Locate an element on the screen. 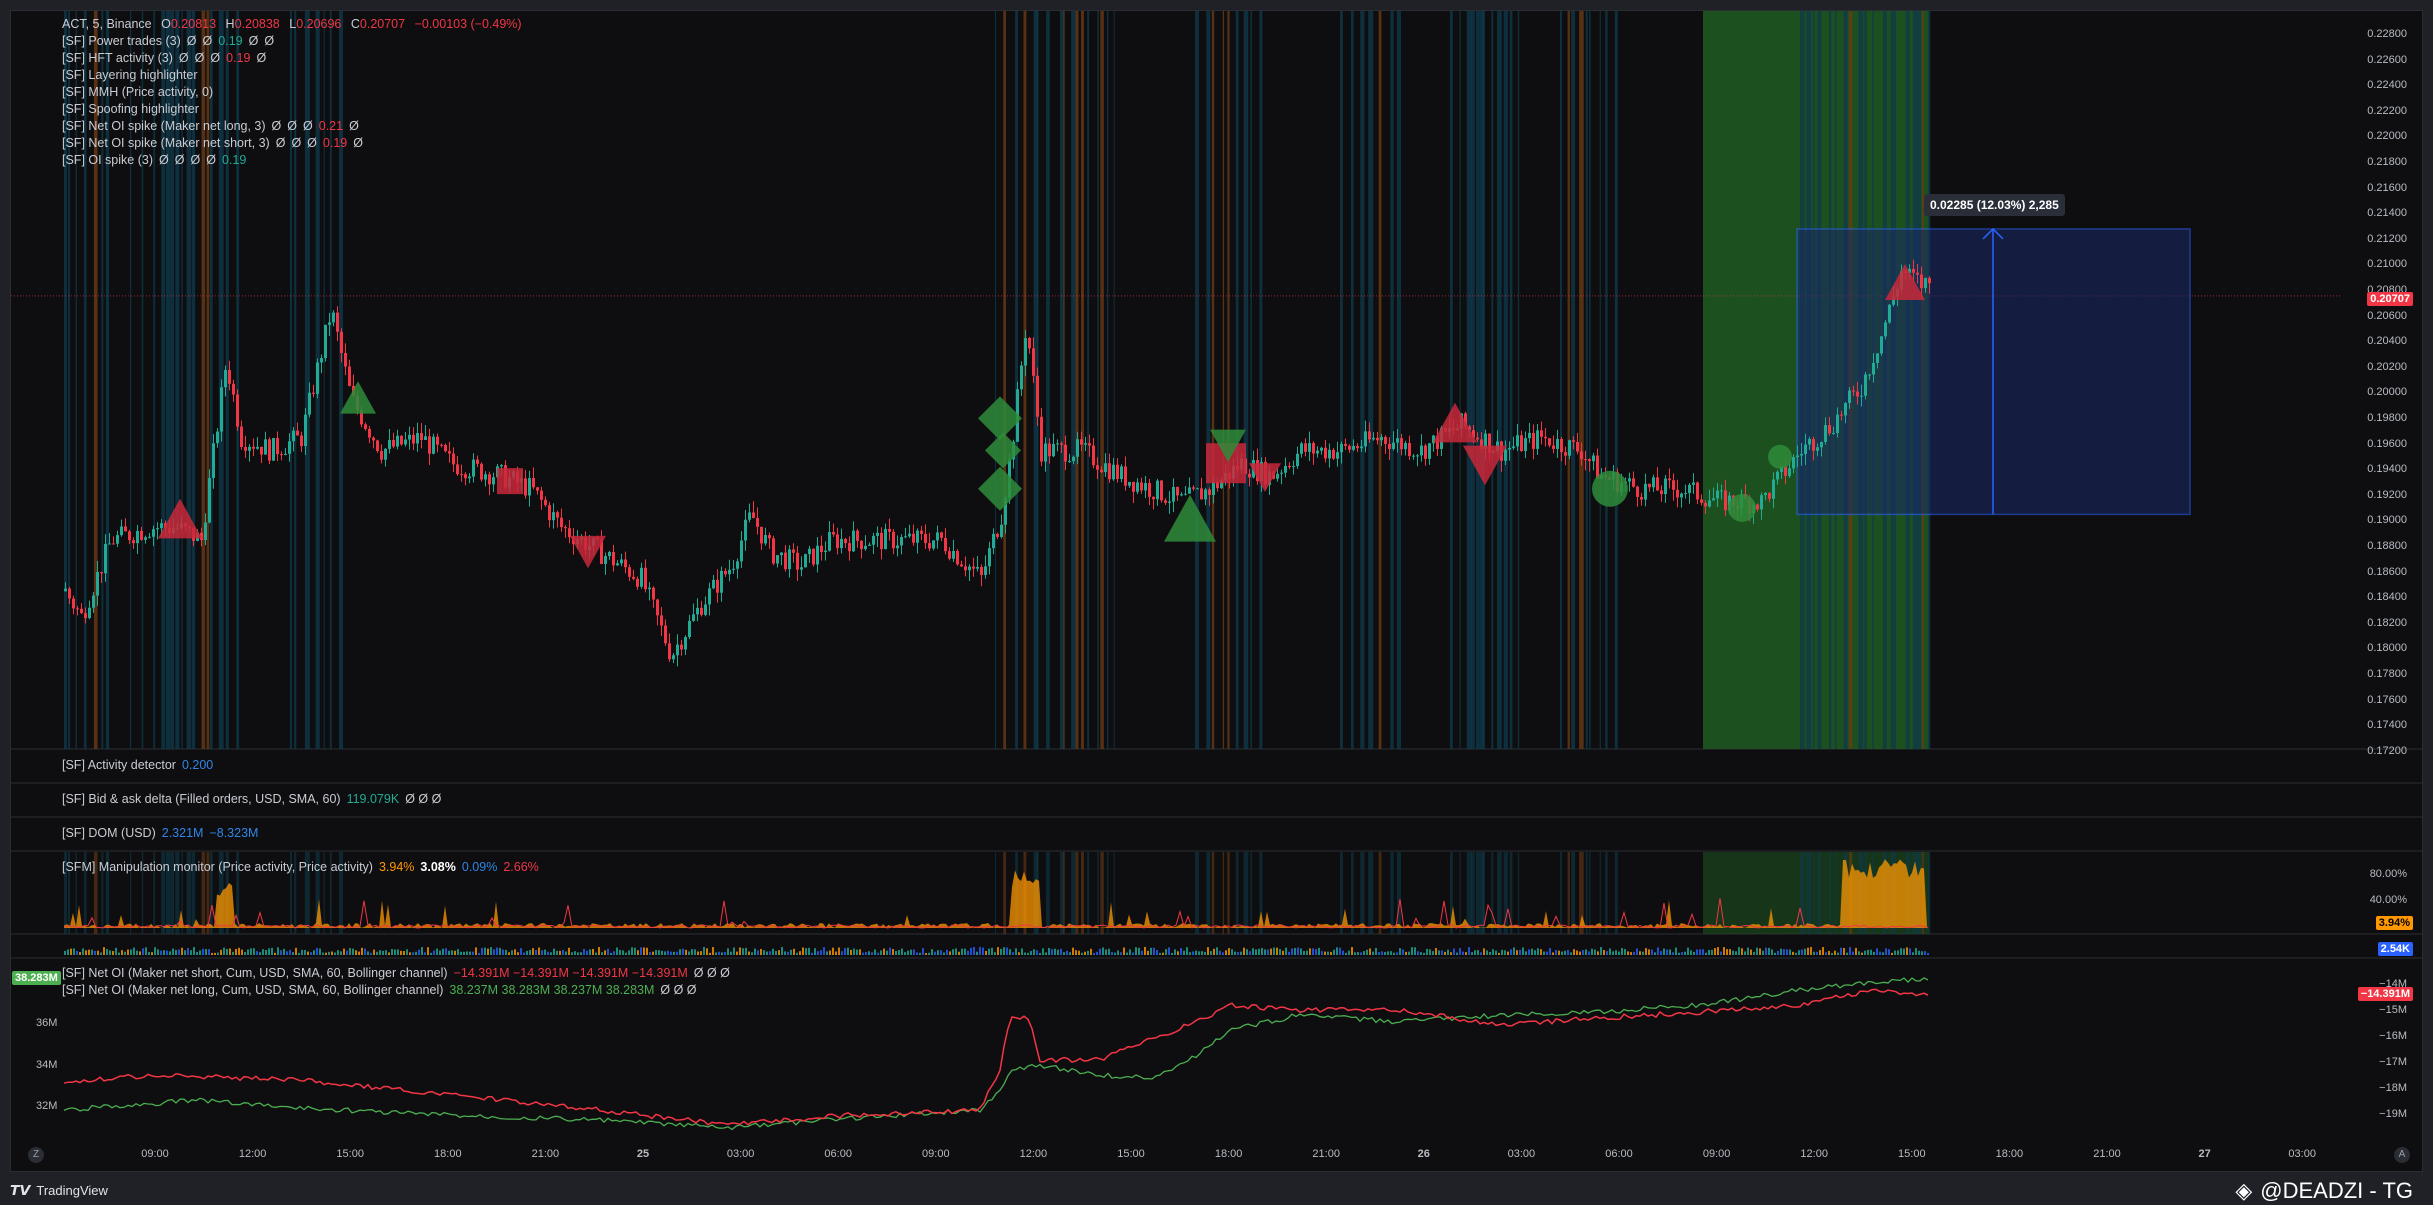  indicator-row: [SF] OI spike (3) Ø Ø Ø Ø 0.19 is located at coordinates (295, 160).